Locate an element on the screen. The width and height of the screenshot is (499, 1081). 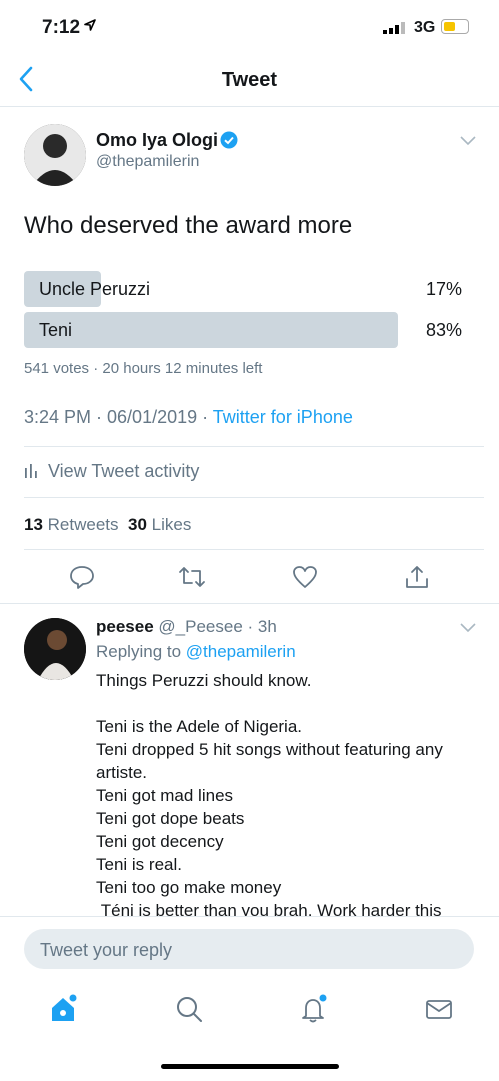
search-icon is located at coordinates (189, 1009).